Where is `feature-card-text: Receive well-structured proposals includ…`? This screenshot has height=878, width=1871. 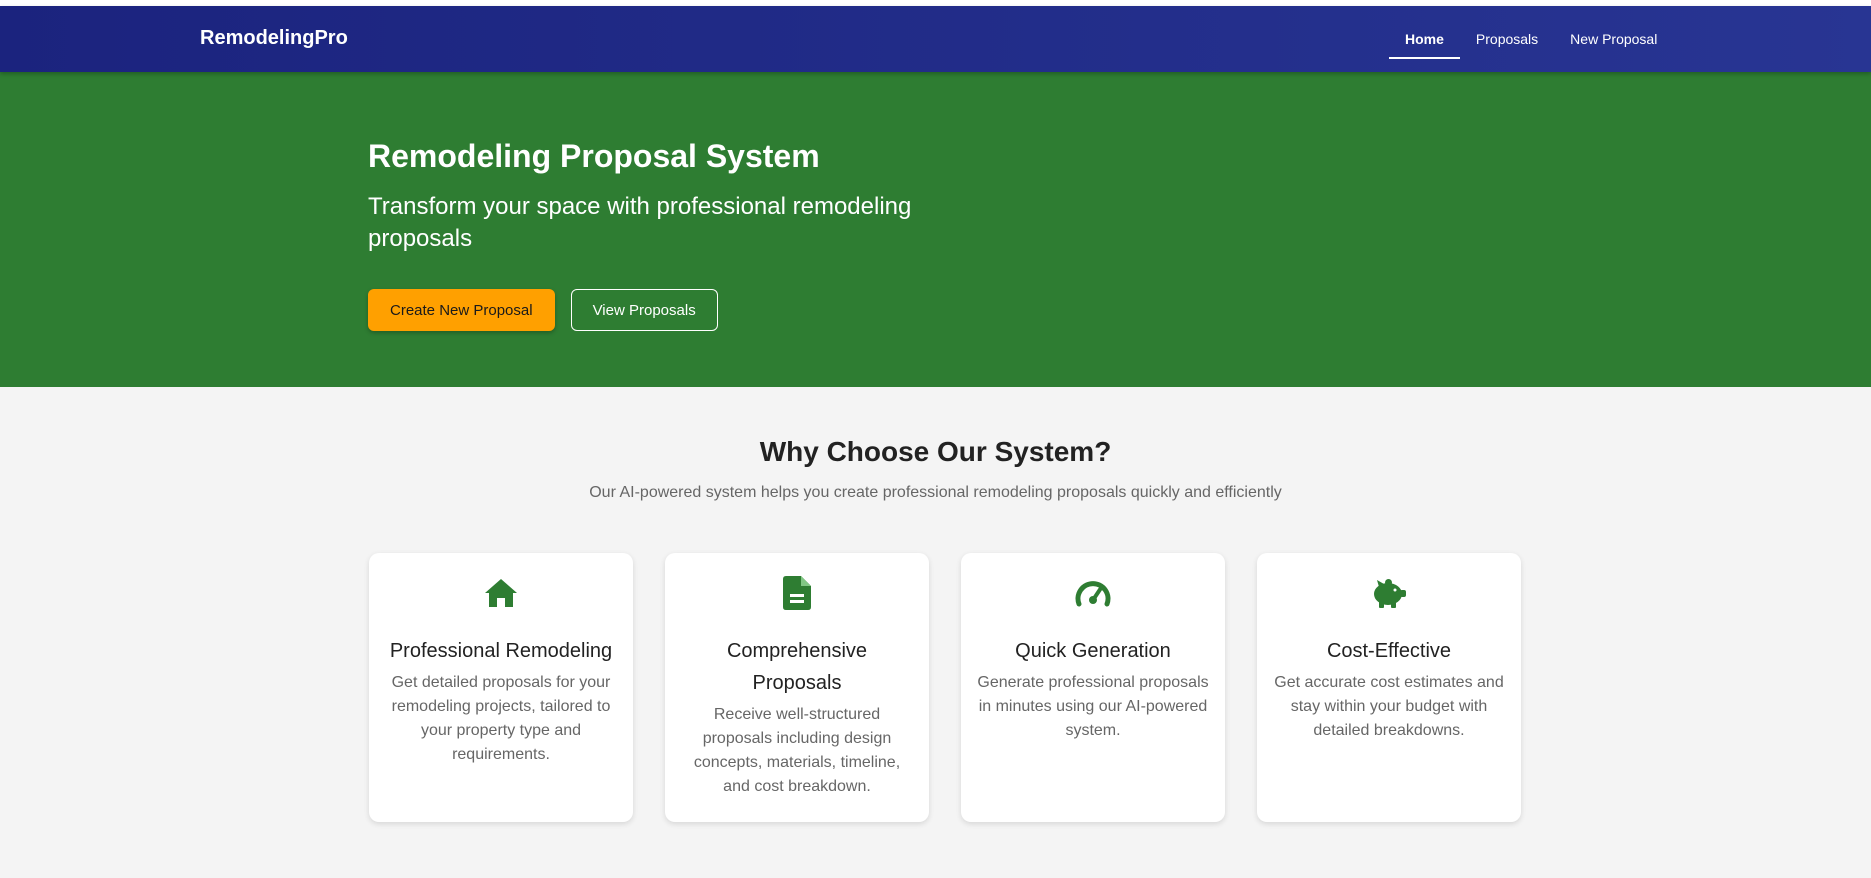 feature-card-text: Receive well-structured proposals includ… is located at coordinates (797, 750).